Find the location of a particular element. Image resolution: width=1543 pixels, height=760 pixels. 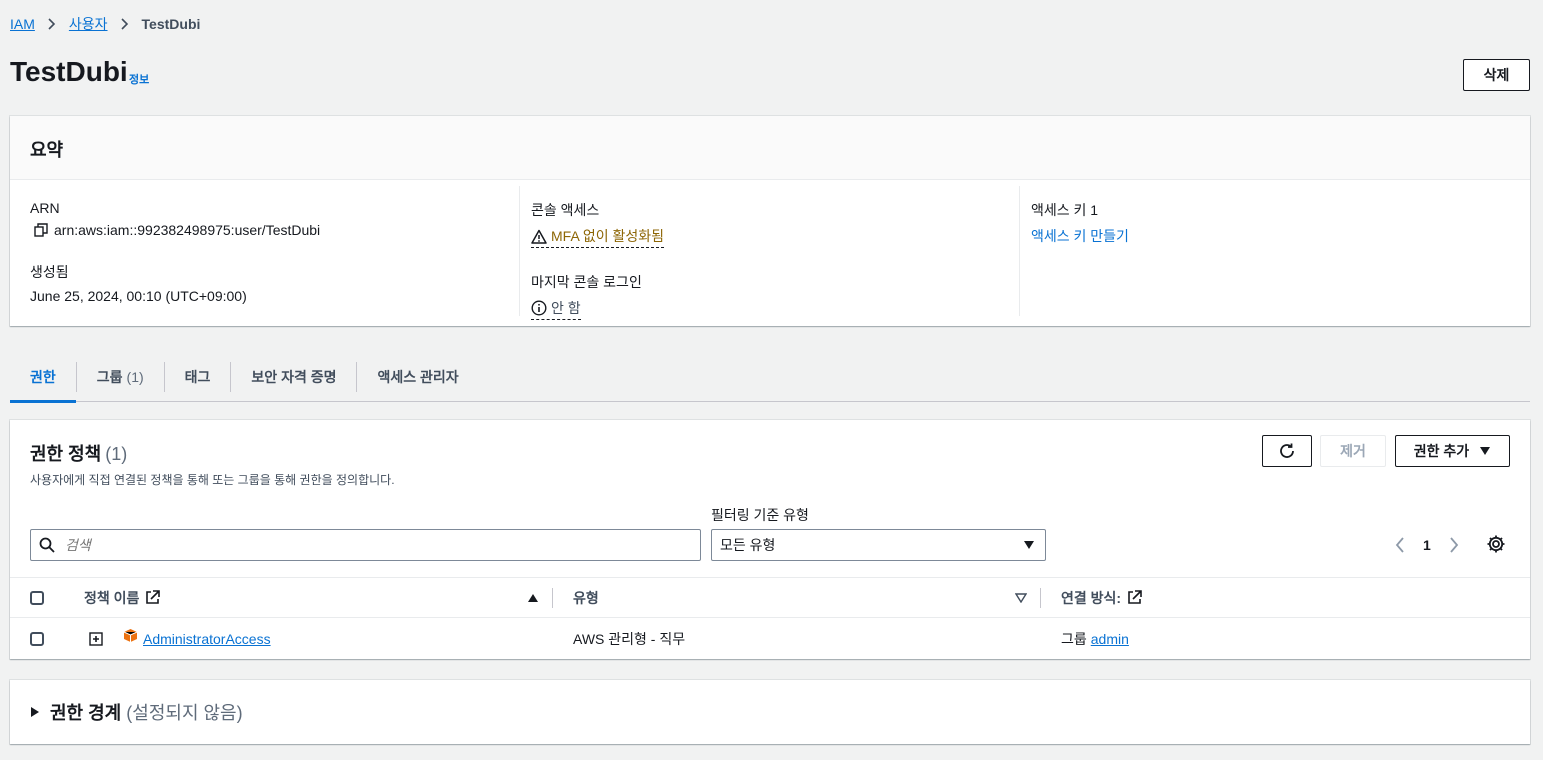

remove-button: 제거 is located at coordinates (1353, 451).